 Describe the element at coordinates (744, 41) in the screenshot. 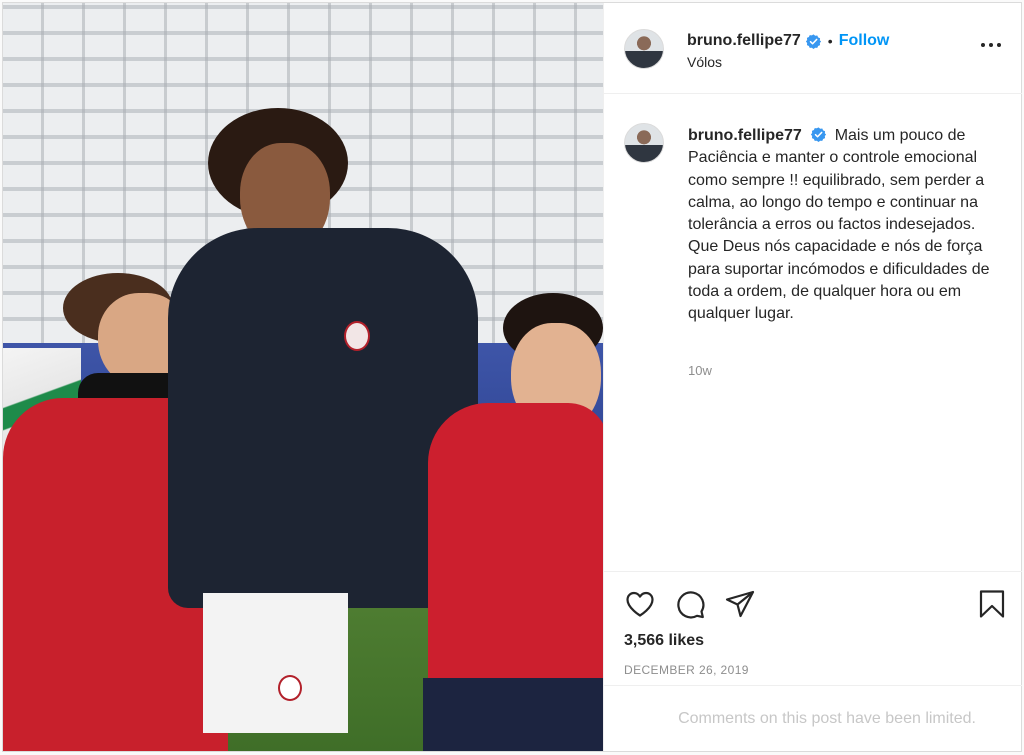

I see `username-link: bruno.fellipe77` at that location.